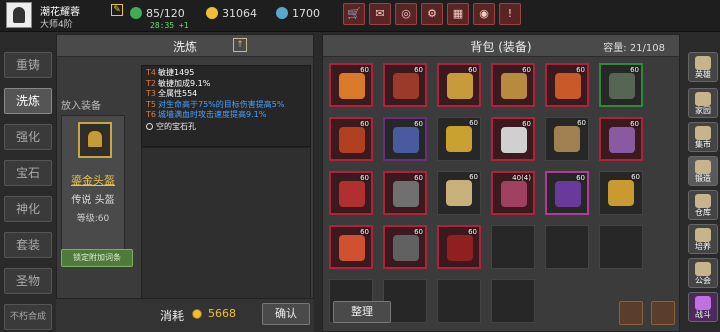  I want to click on equip-slot, so click(95, 140).